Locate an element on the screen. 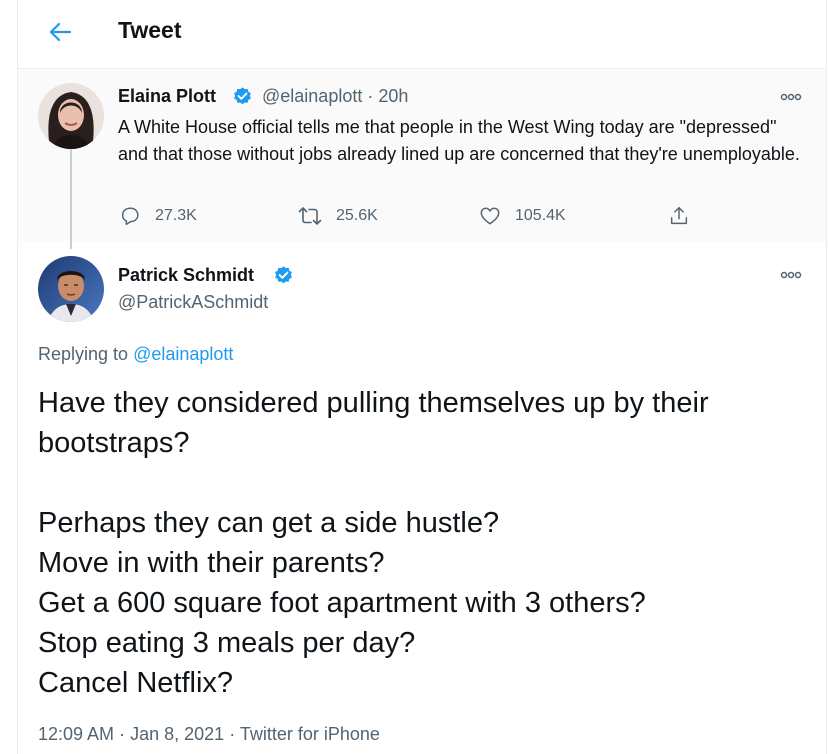  page-title: Tweet is located at coordinates (150, 30).